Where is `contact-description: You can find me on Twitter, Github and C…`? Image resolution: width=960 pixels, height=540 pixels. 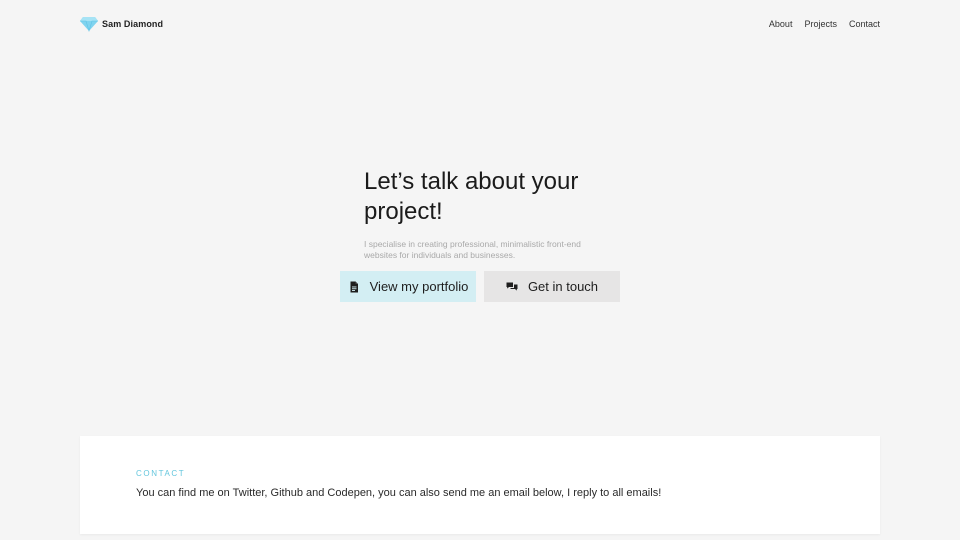 contact-description: You can find me on Twitter, Github and C… is located at coordinates (399, 493).